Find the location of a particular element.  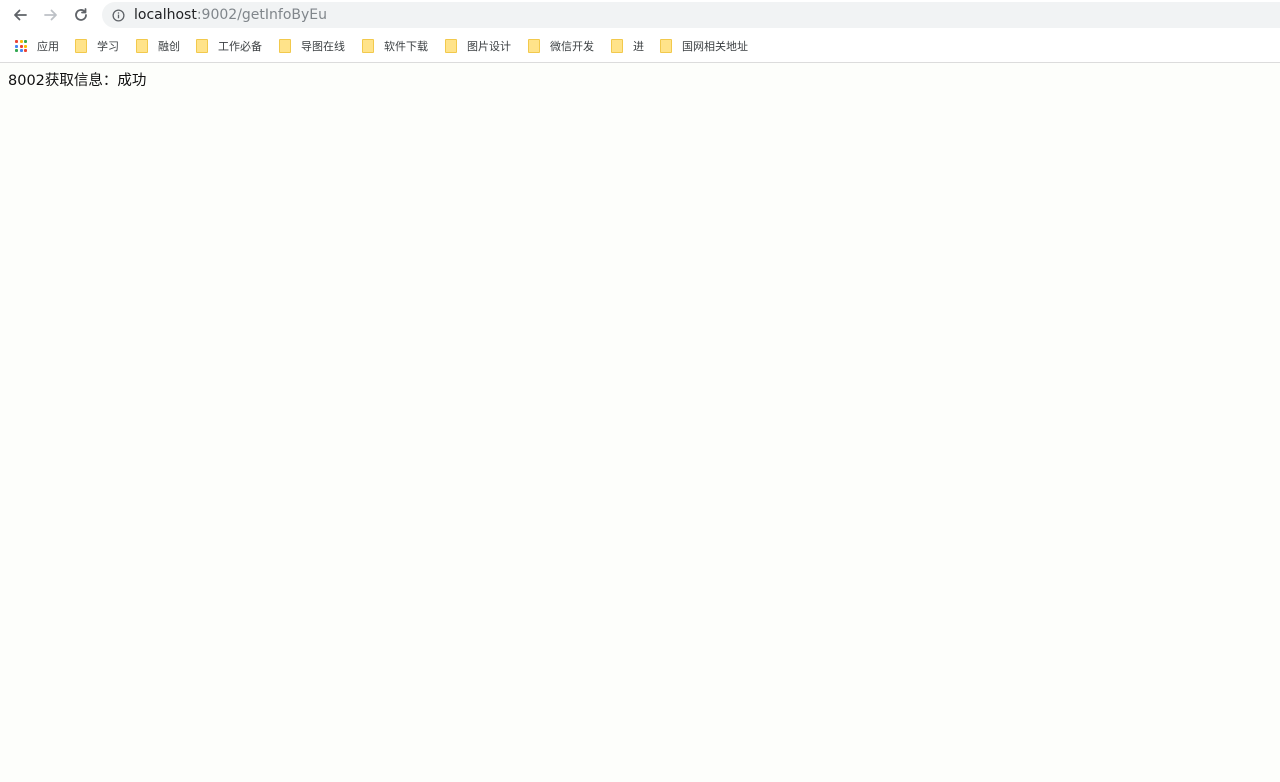

page-body: 8002获取信息：成功 is located at coordinates (640, 81).